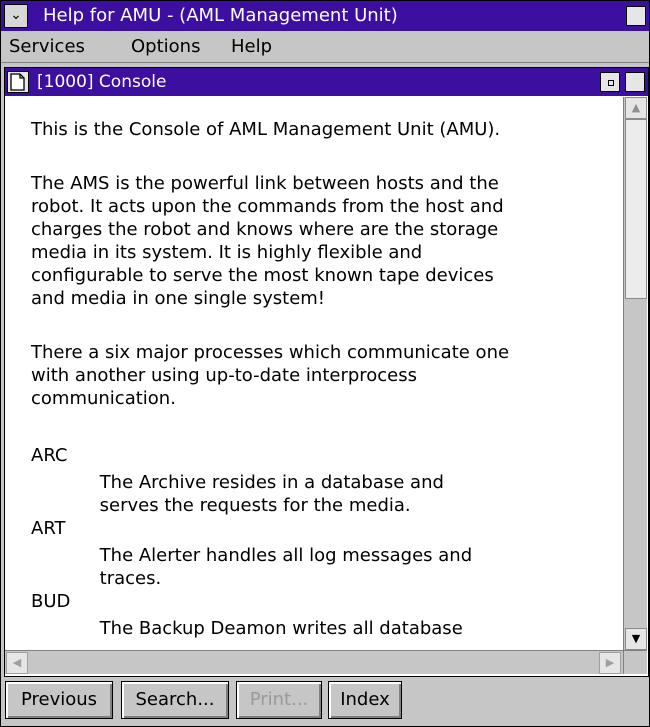  Describe the element at coordinates (221, 505) in the screenshot. I see `definition-line: serves the requests for the media.` at that location.